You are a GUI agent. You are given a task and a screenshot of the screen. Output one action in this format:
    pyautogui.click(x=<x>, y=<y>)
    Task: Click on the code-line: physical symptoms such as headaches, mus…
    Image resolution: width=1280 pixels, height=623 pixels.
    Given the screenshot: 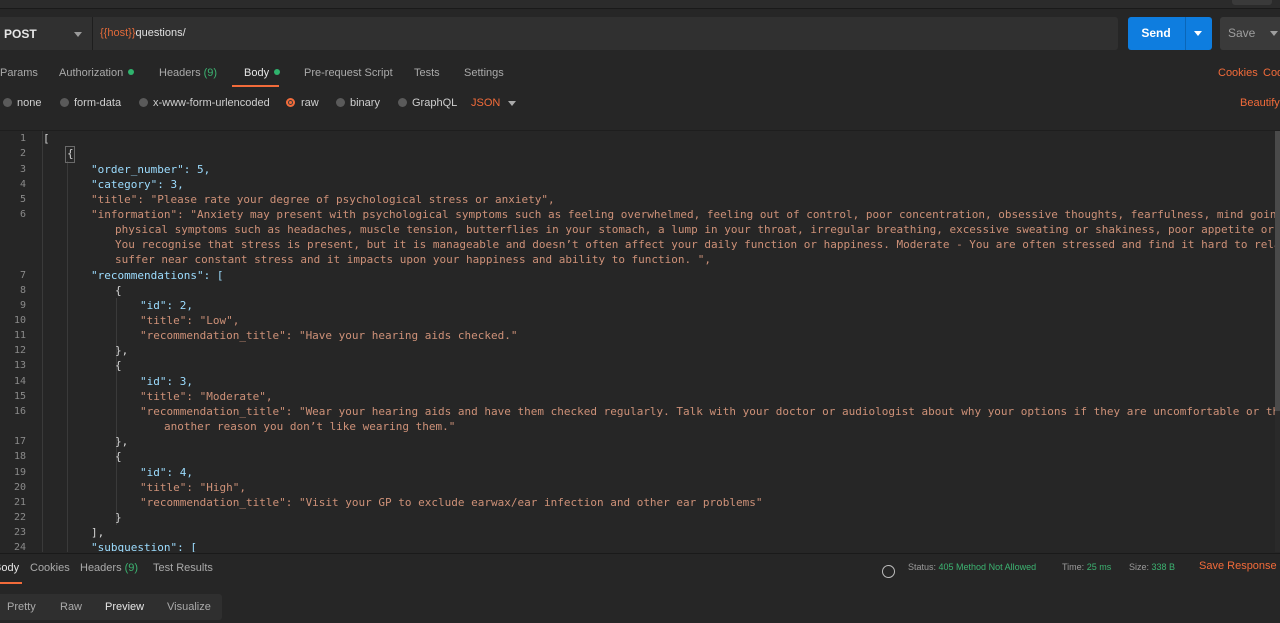 What is the action you would take?
    pyautogui.click(x=697, y=229)
    